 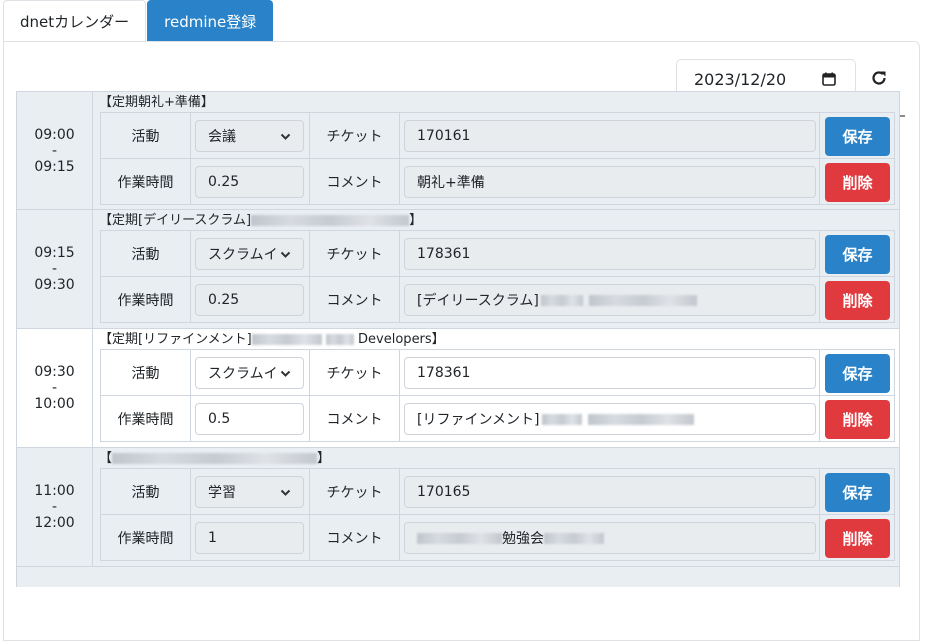 I want to click on event-title: 【定期[デイリースクラム] 】, so click(x=260, y=220).